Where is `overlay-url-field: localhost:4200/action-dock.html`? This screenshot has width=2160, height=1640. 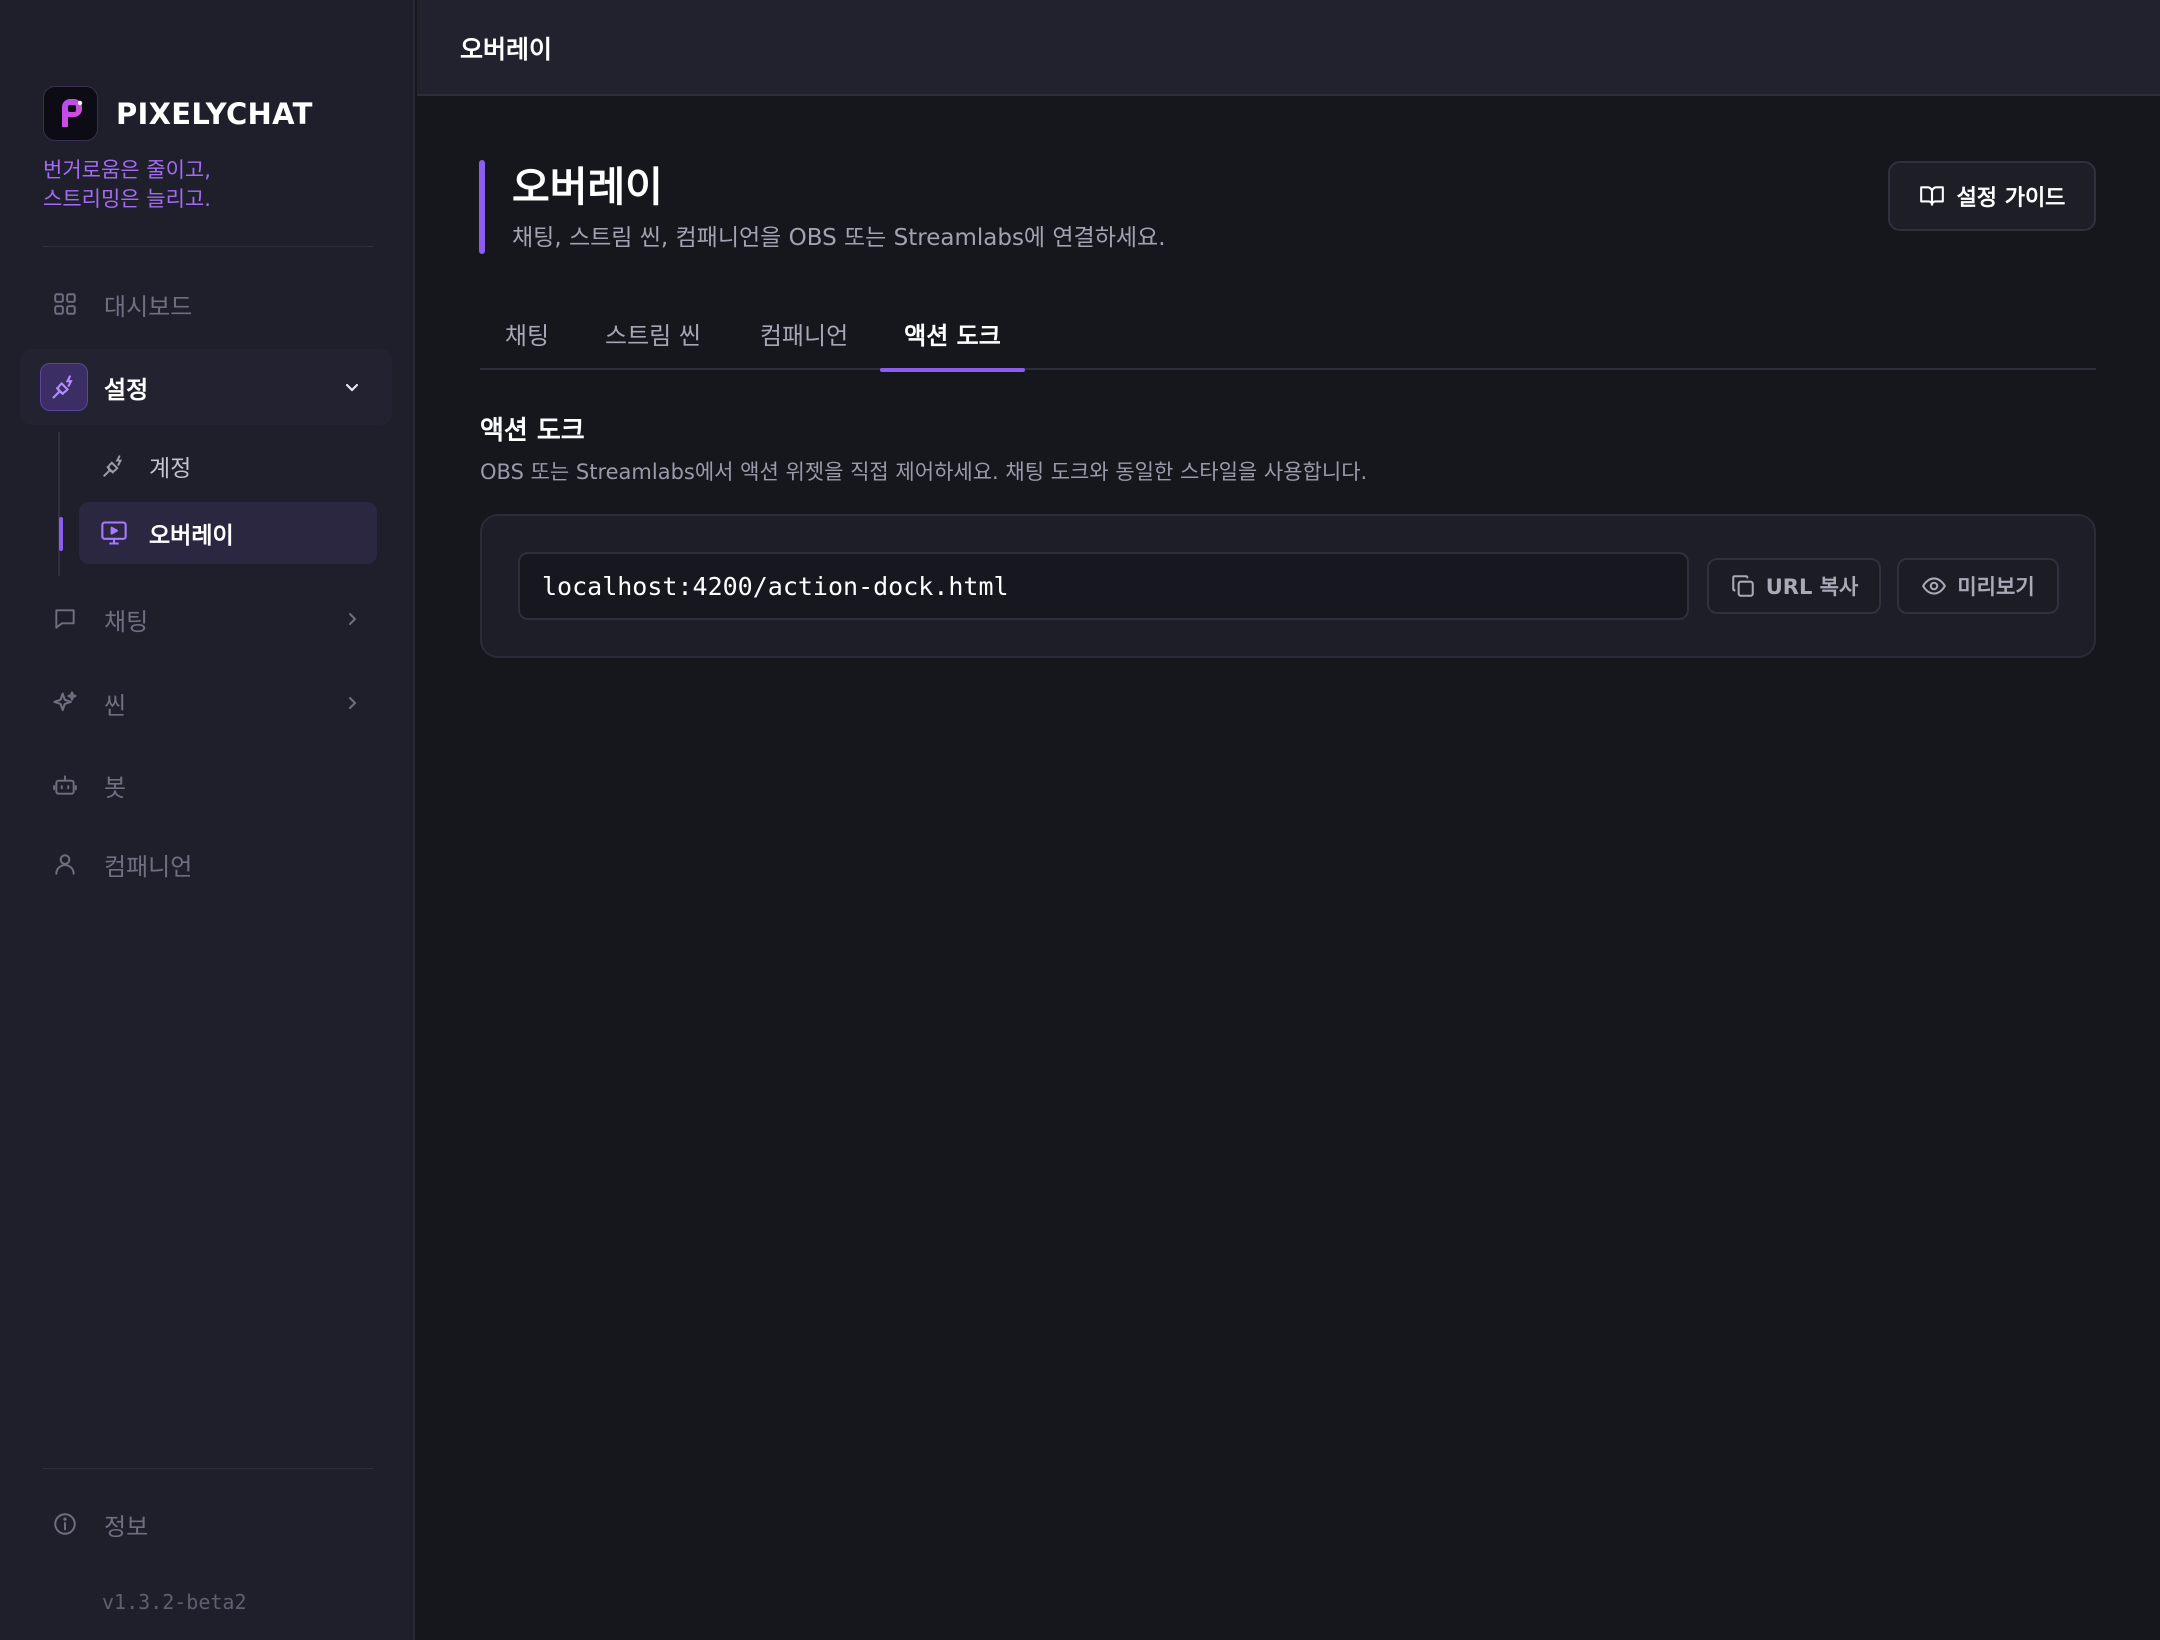 overlay-url-field: localhost:4200/action-dock.html is located at coordinates (1103, 586).